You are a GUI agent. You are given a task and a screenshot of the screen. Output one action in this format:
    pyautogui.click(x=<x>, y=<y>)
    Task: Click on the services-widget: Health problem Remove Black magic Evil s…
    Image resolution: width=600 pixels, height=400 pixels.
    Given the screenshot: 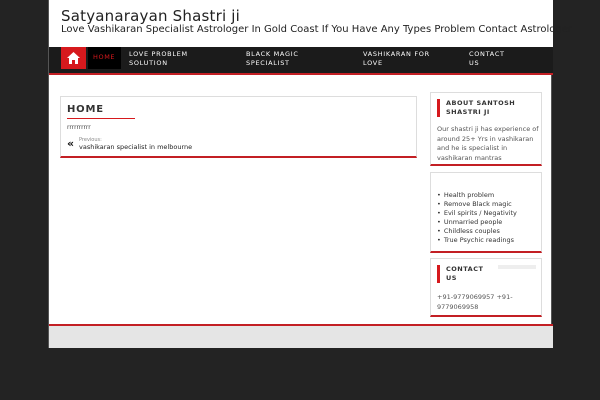 What is the action you would take?
    pyautogui.click(x=486, y=212)
    